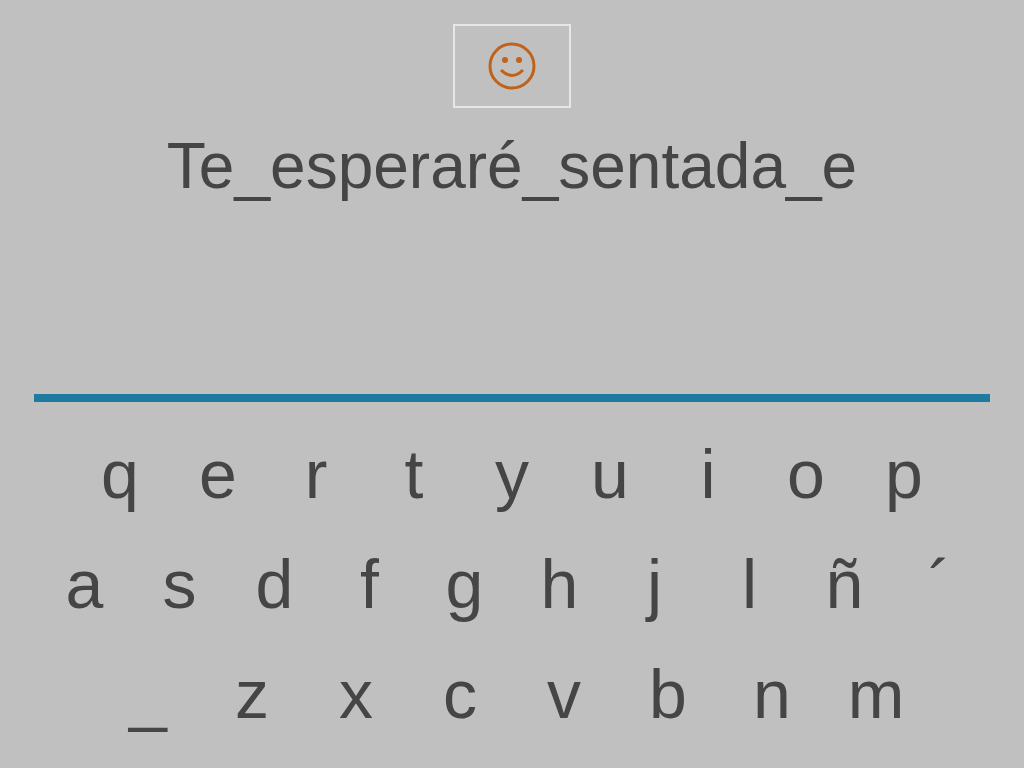  Describe the element at coordinates (876, 694) in the screenshot. I see `letter-key: m` at that location.